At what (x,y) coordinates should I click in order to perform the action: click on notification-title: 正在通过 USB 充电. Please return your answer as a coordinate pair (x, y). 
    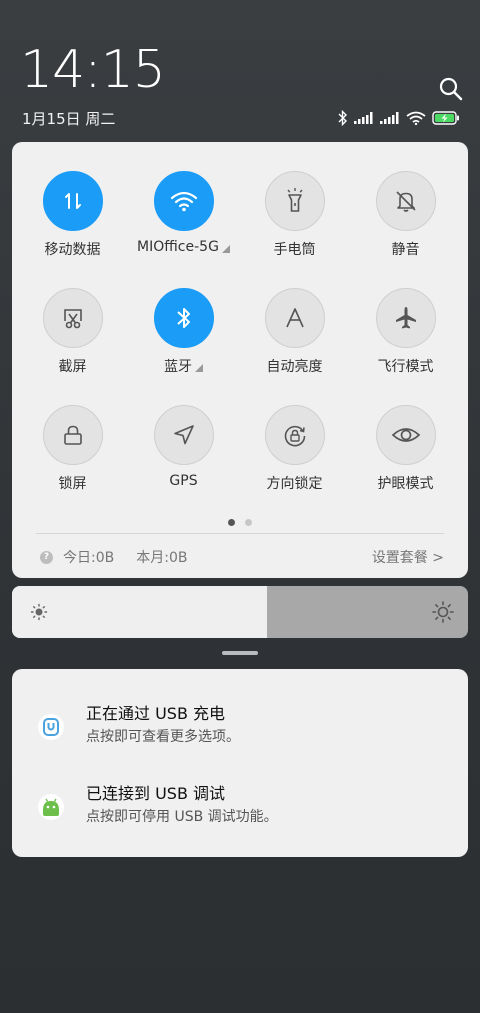
    Looking at the image, I should click on (156, 713).